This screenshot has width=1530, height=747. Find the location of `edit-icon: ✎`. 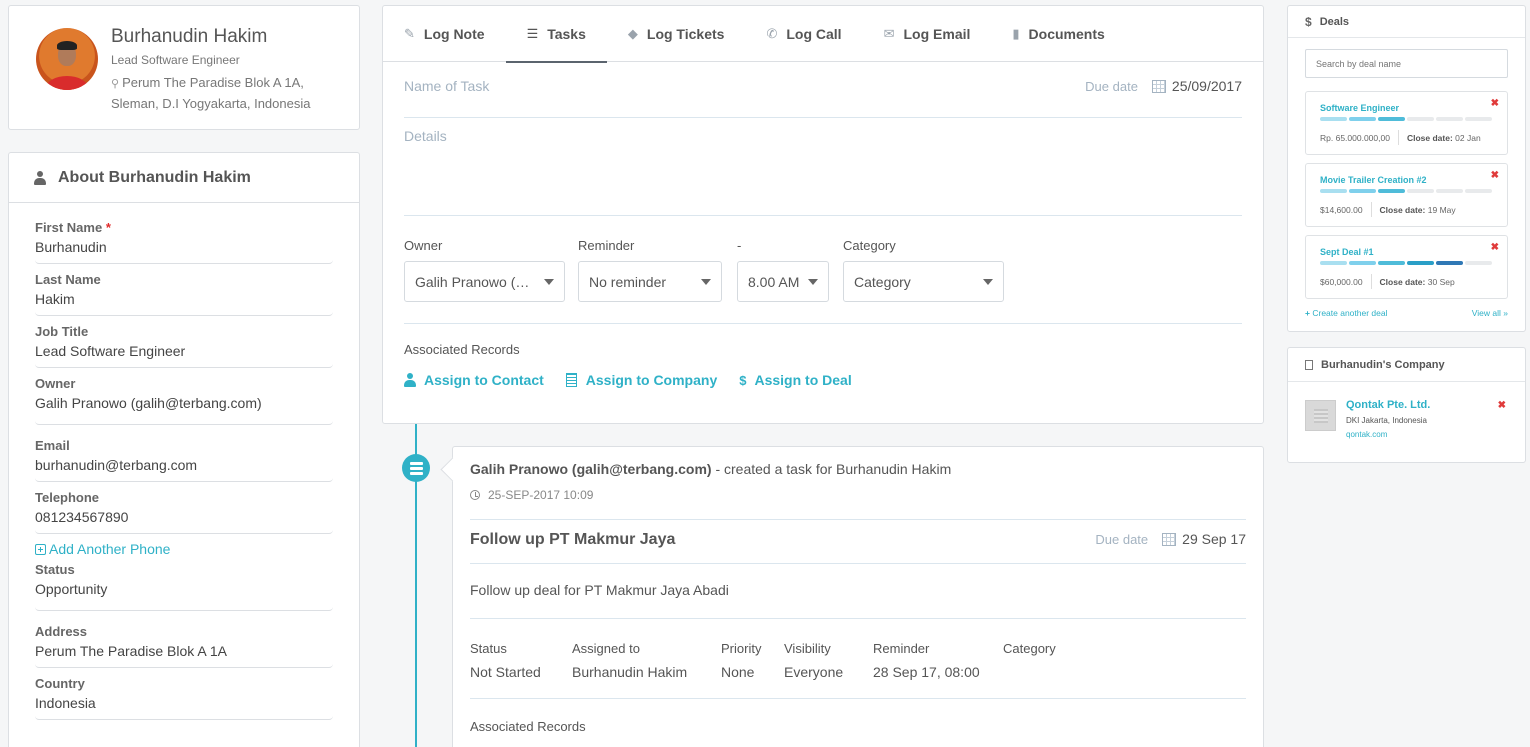

edit-icon: ✎ is located at coordinates (409, 33).